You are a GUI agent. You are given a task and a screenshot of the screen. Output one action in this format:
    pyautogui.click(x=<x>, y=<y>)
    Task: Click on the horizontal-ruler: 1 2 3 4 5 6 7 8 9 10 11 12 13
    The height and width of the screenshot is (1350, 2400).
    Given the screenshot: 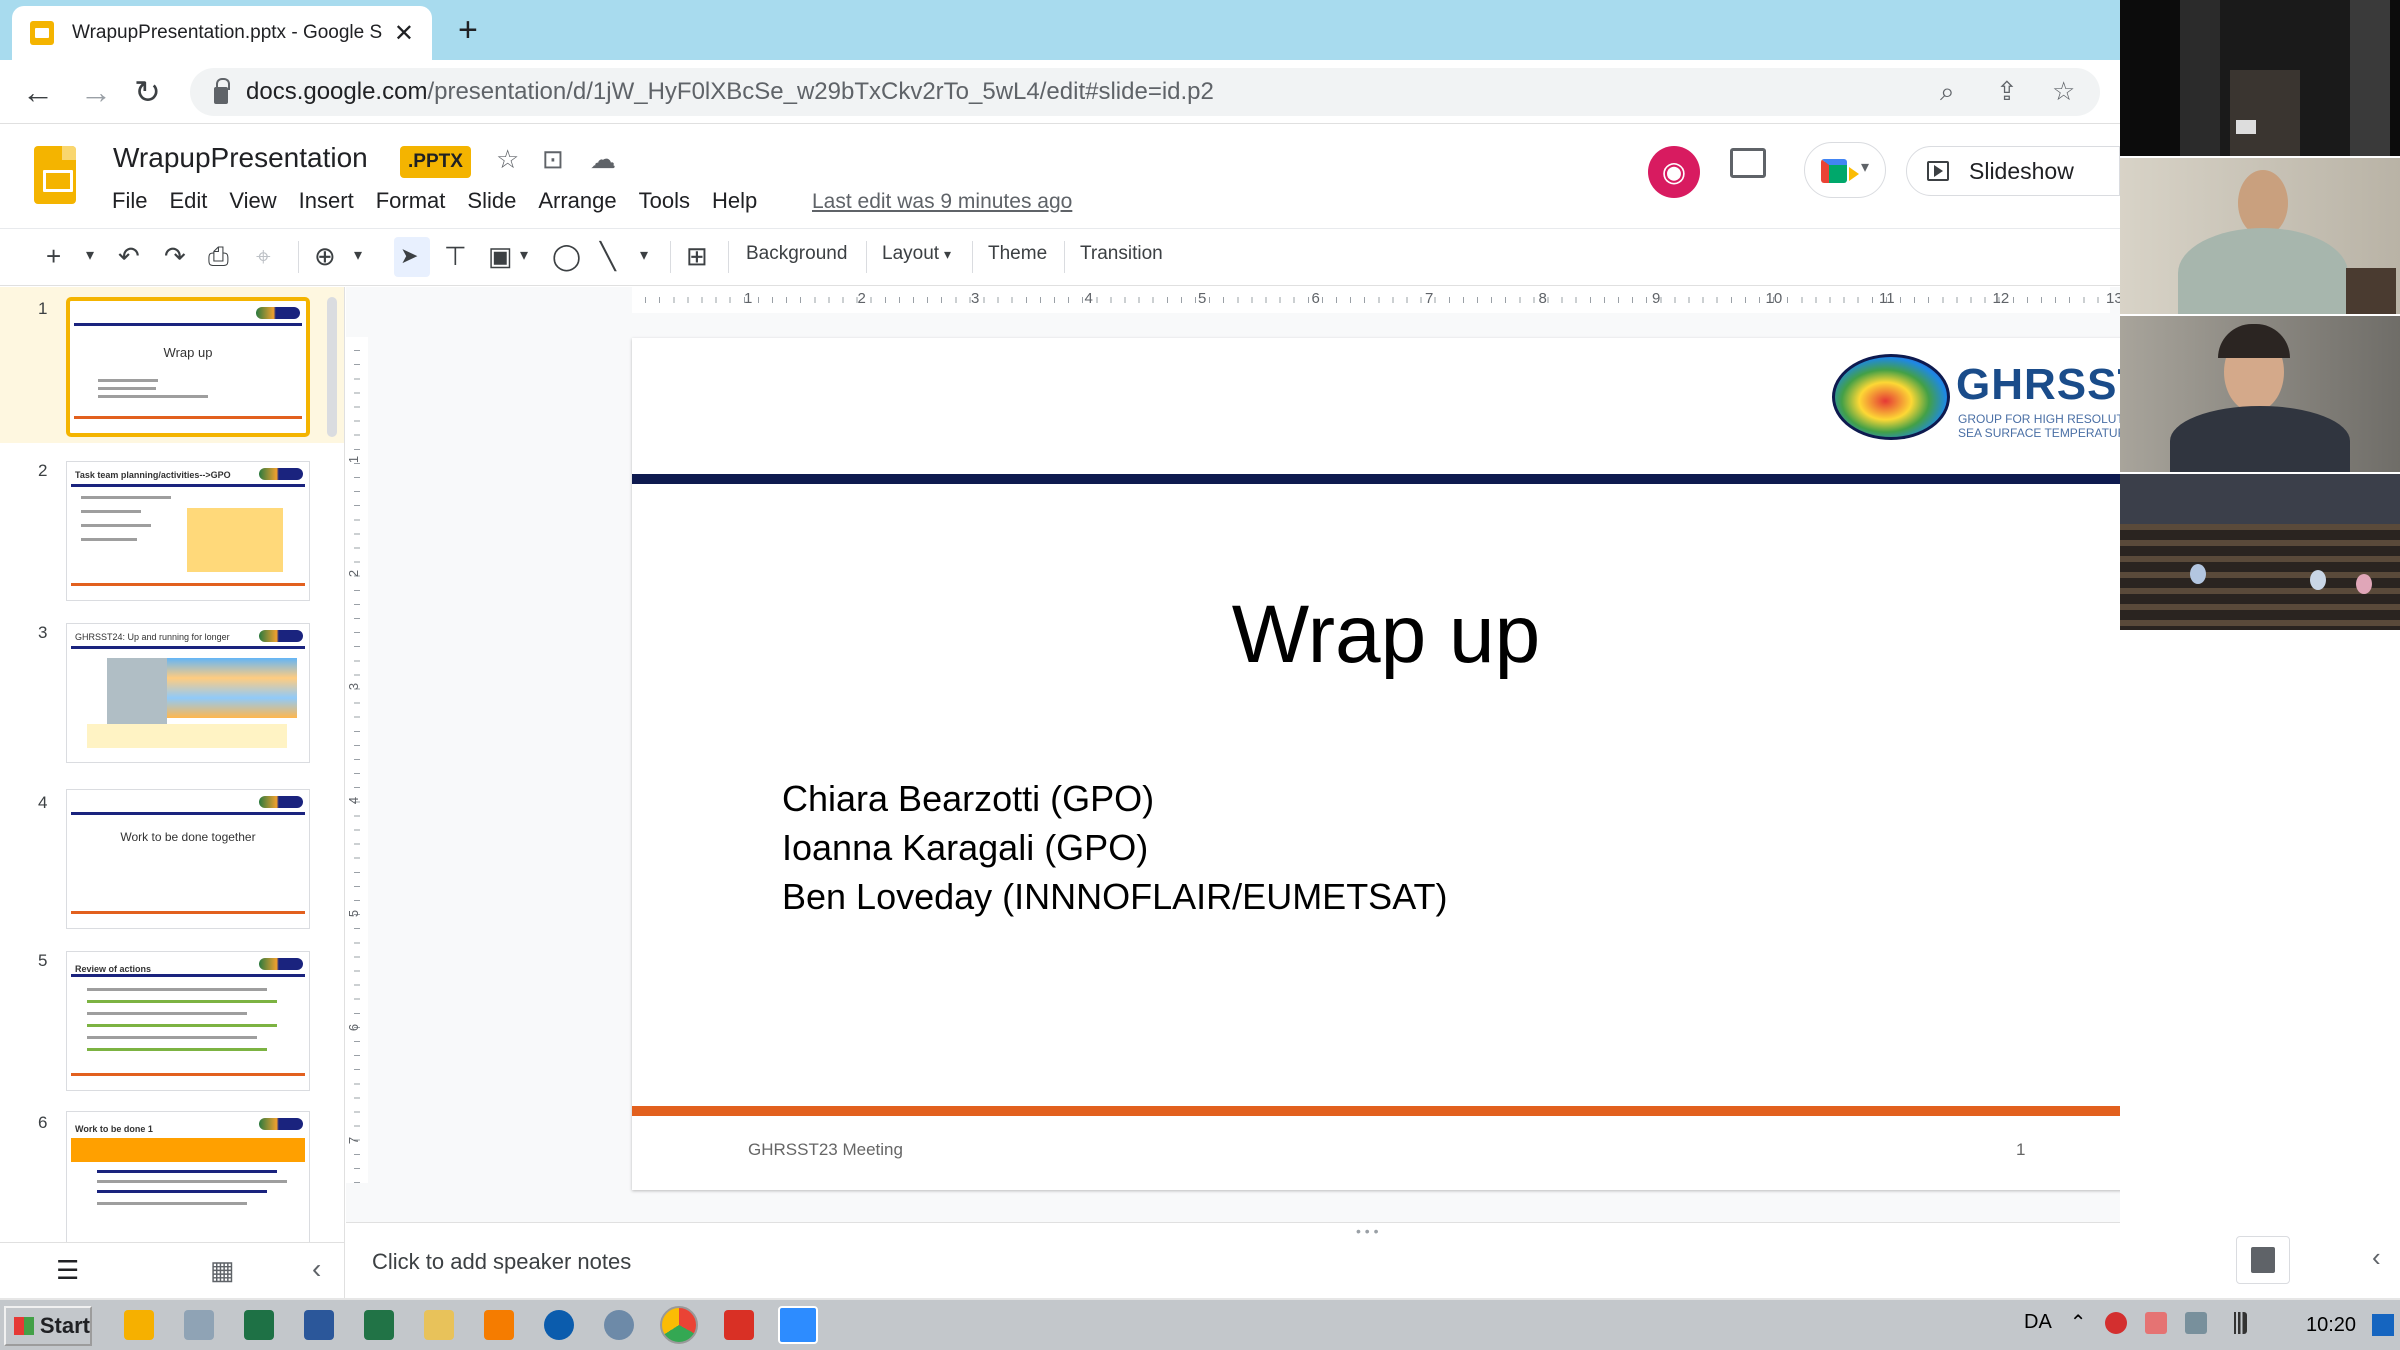 What is the action you would take?
    pyautogui.click(x=1234, y=300)
    